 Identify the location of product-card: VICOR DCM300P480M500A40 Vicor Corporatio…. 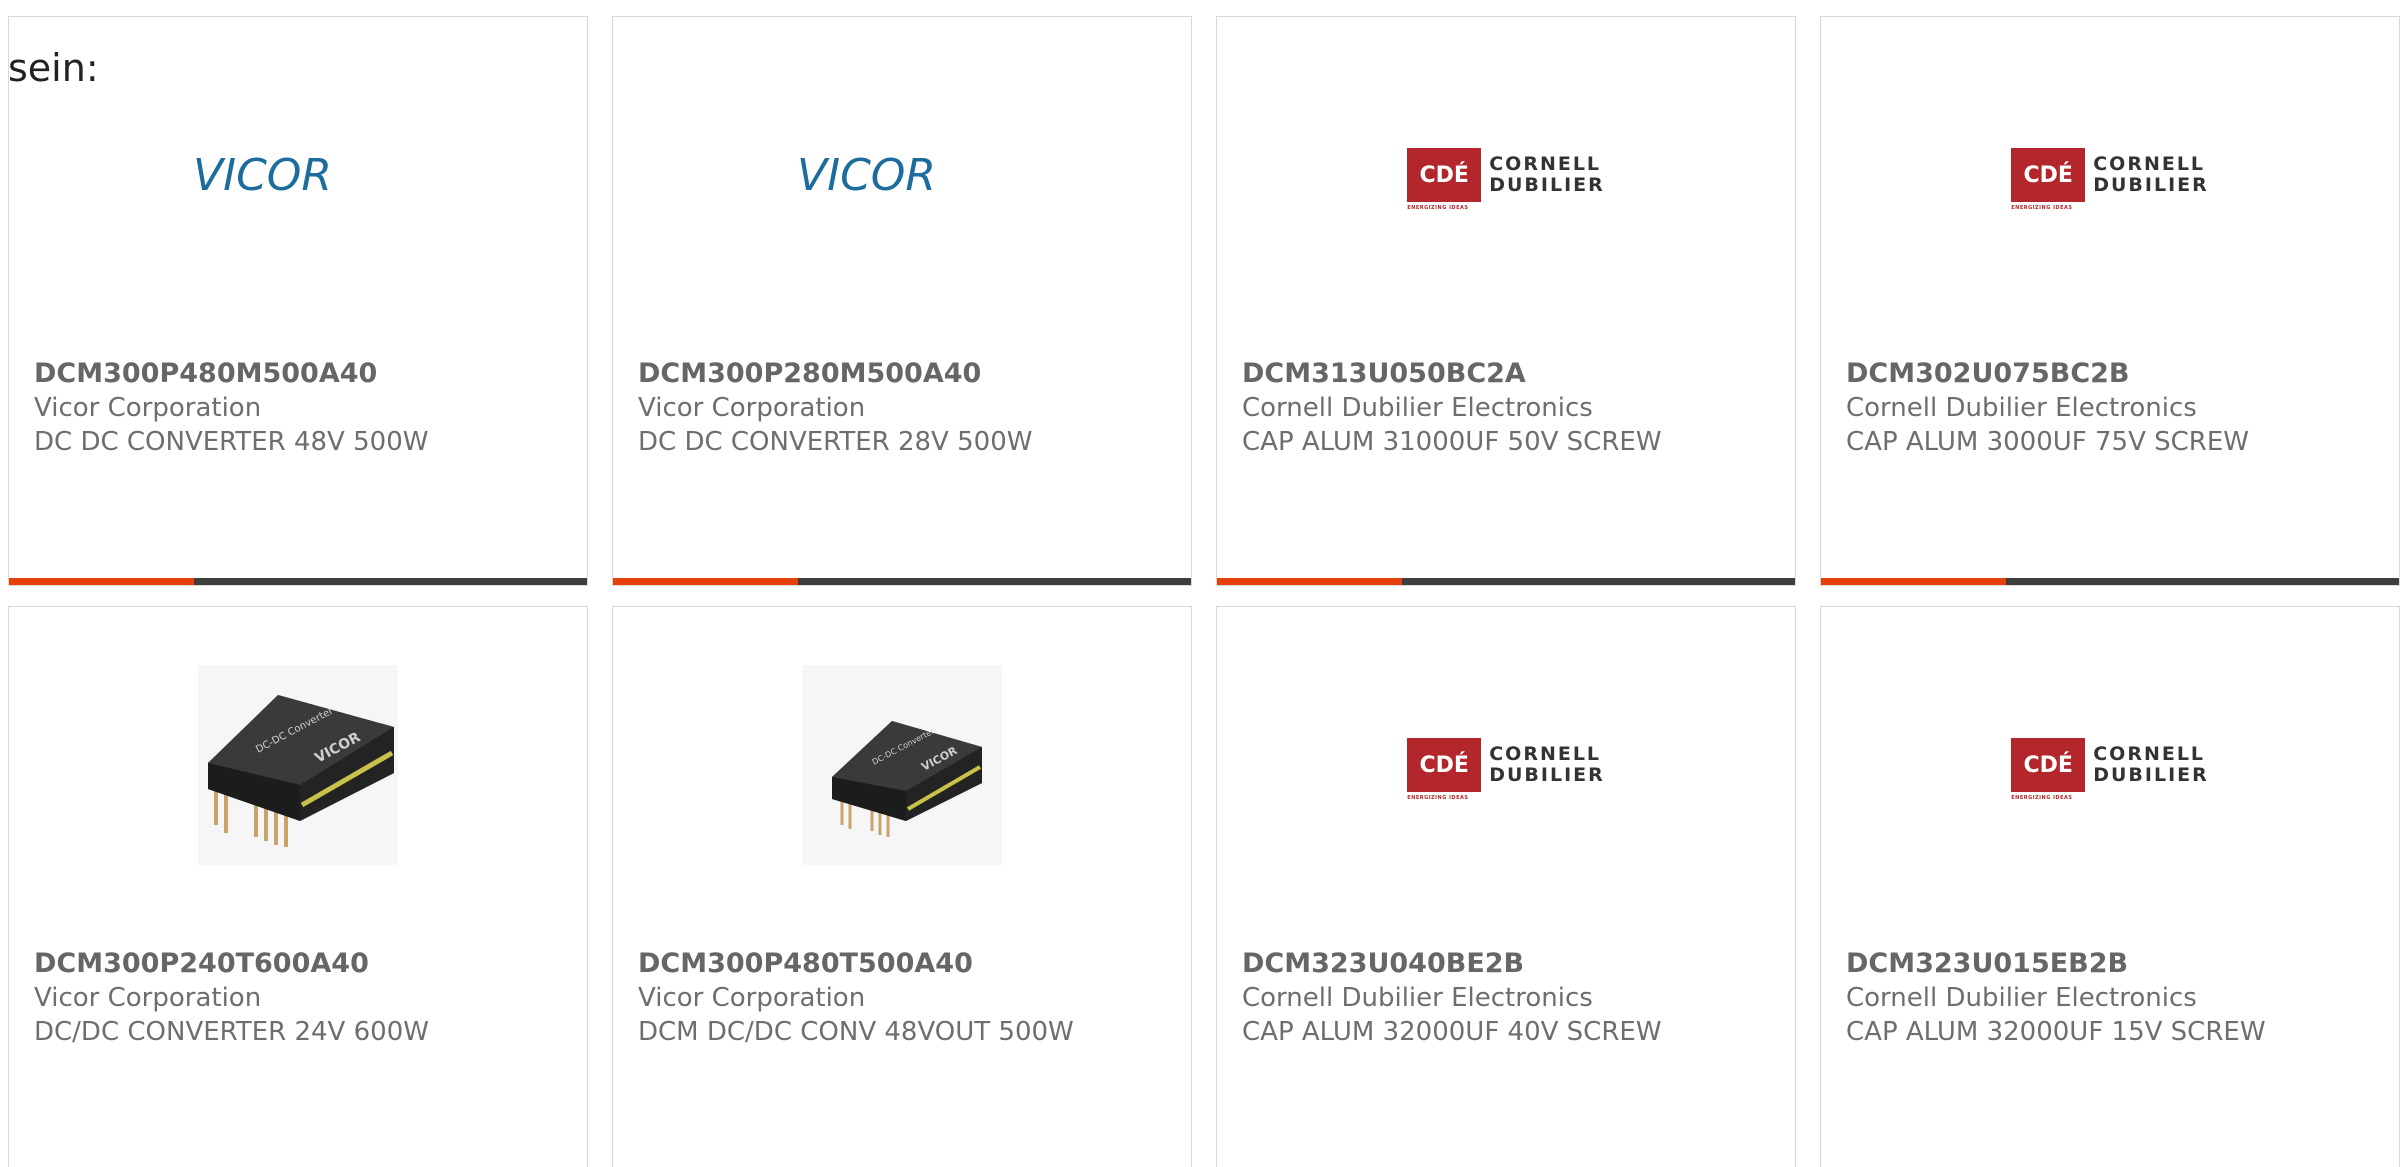
(298, 301).